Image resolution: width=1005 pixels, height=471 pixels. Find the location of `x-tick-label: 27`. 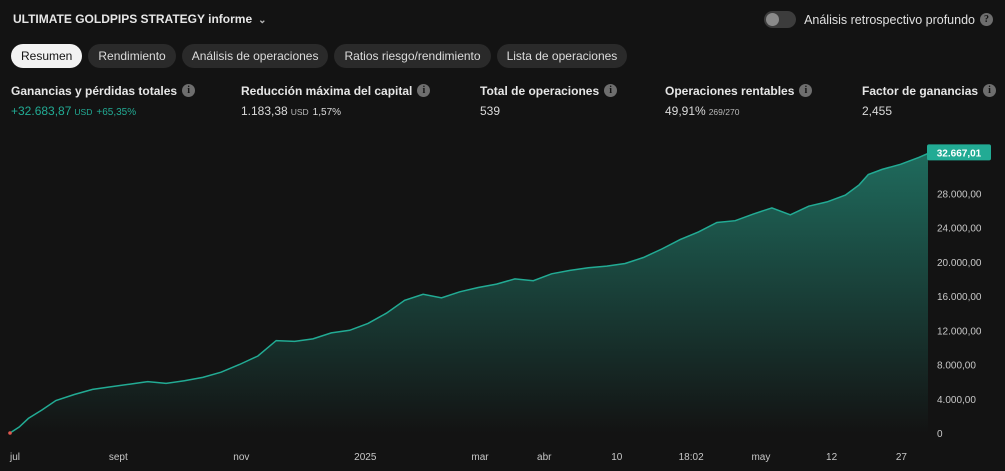

x-tick-label: 27 is located at coordinates (902, 457).